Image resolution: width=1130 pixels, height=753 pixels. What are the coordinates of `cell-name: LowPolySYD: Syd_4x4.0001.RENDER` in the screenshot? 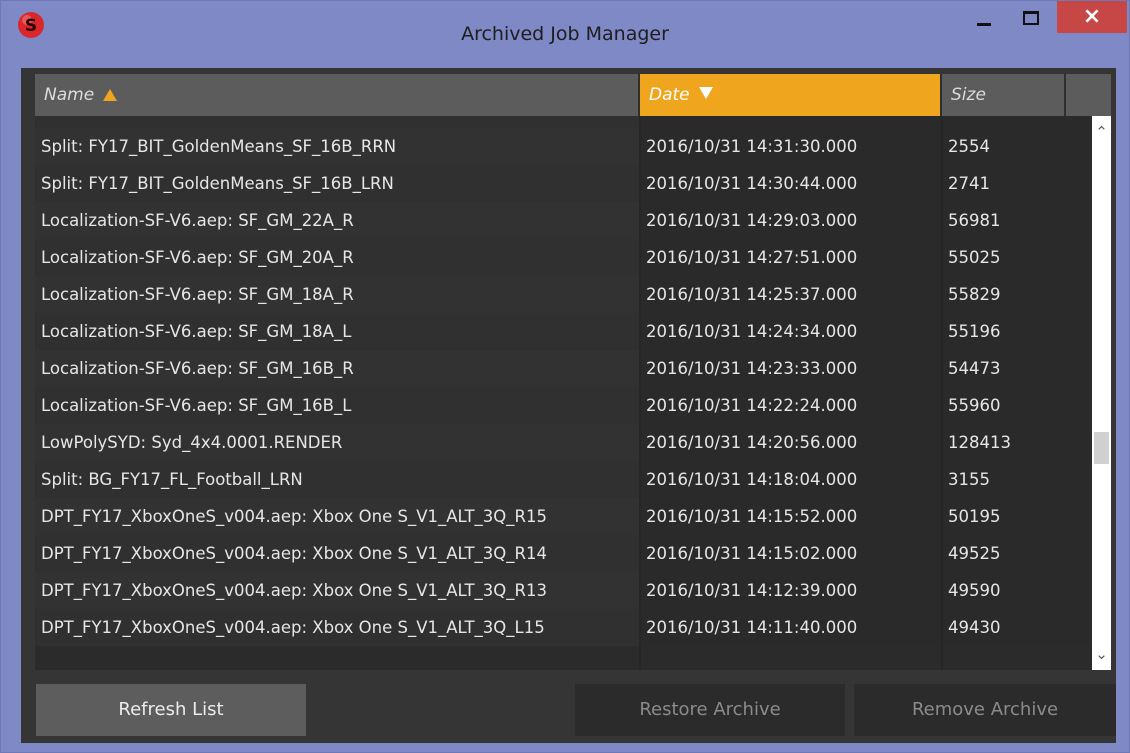 It's located at (337, 442).